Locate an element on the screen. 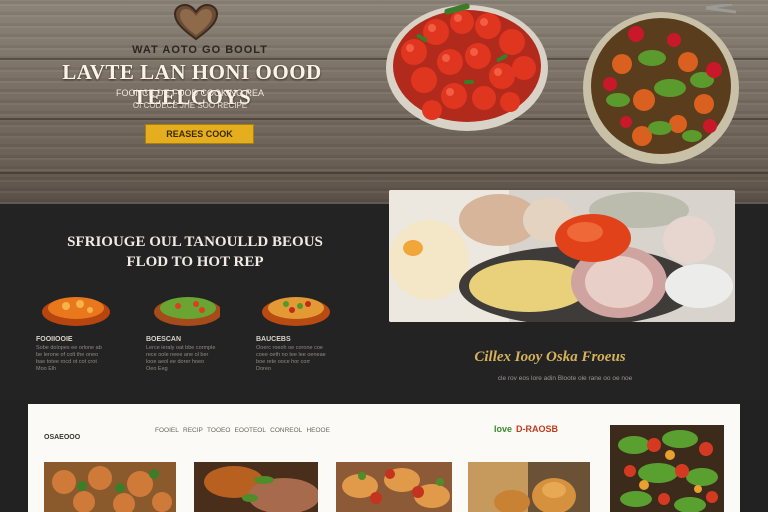 This screenshot has height=512, width=768. panel-nav-item: HEOOE is located at coordinates (317, 430).